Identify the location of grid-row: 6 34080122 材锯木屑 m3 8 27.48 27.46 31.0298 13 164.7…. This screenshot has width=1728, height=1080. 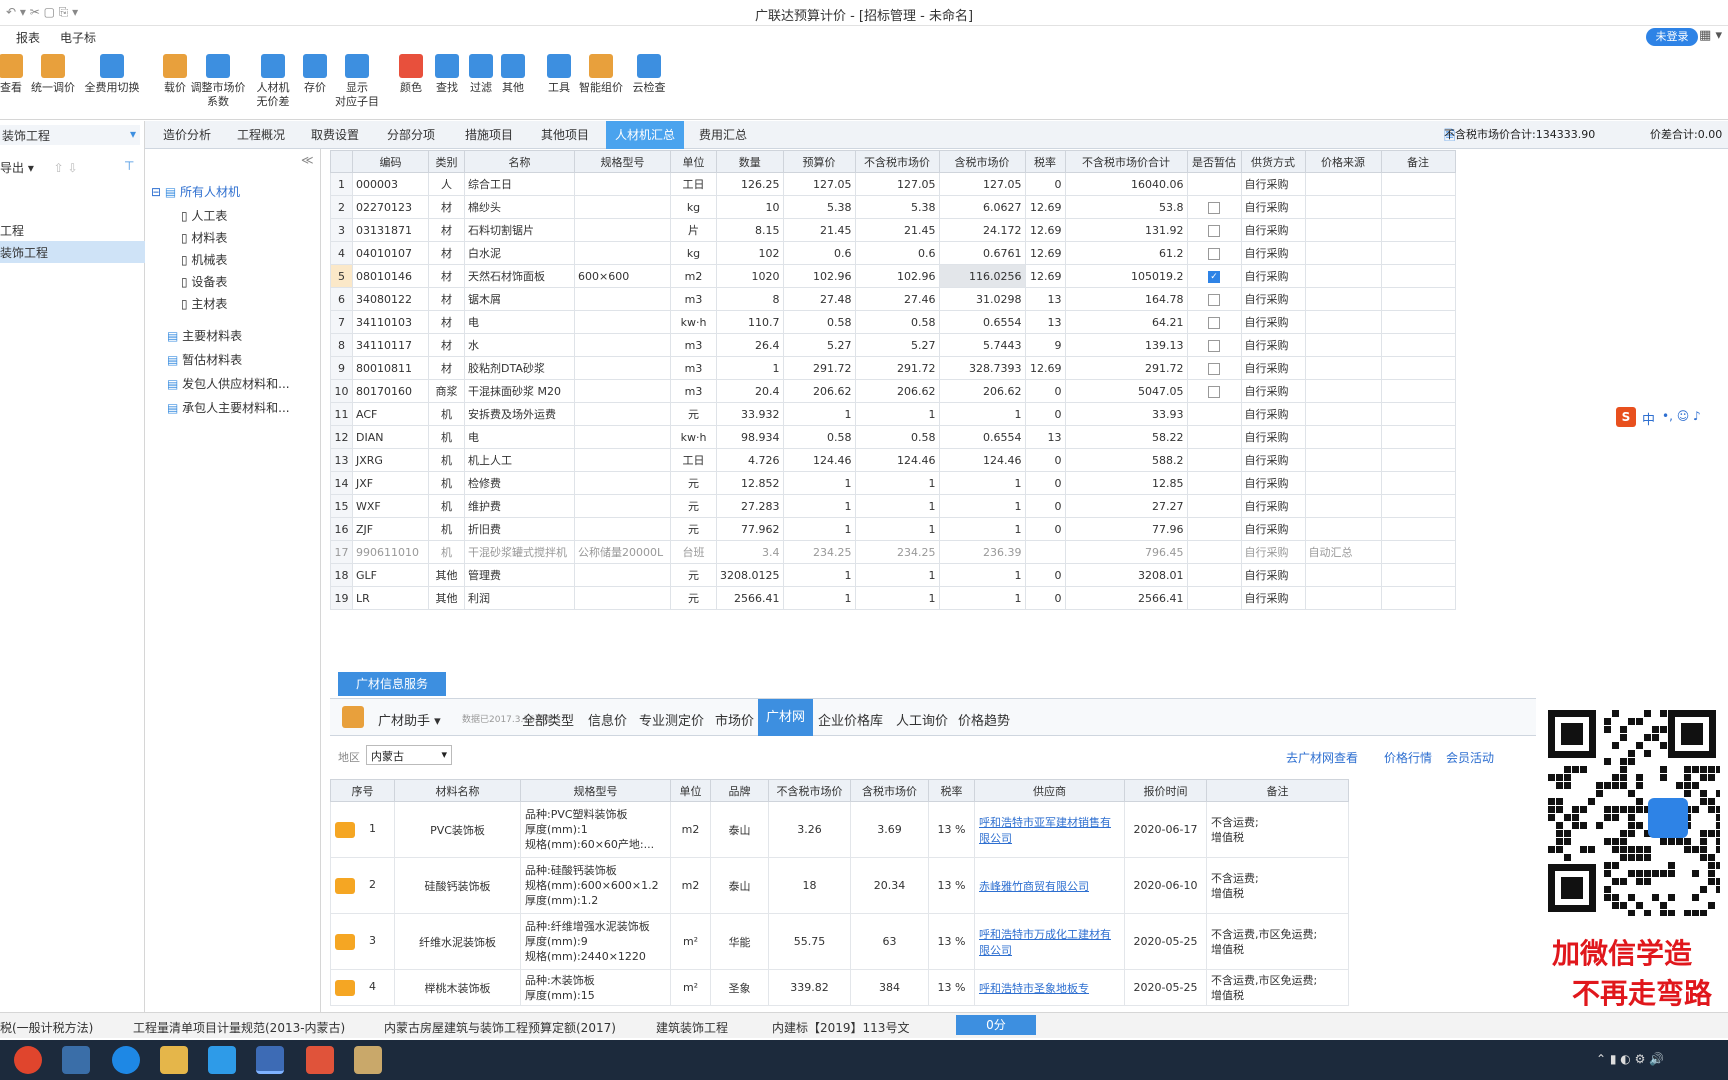
(893, 299).